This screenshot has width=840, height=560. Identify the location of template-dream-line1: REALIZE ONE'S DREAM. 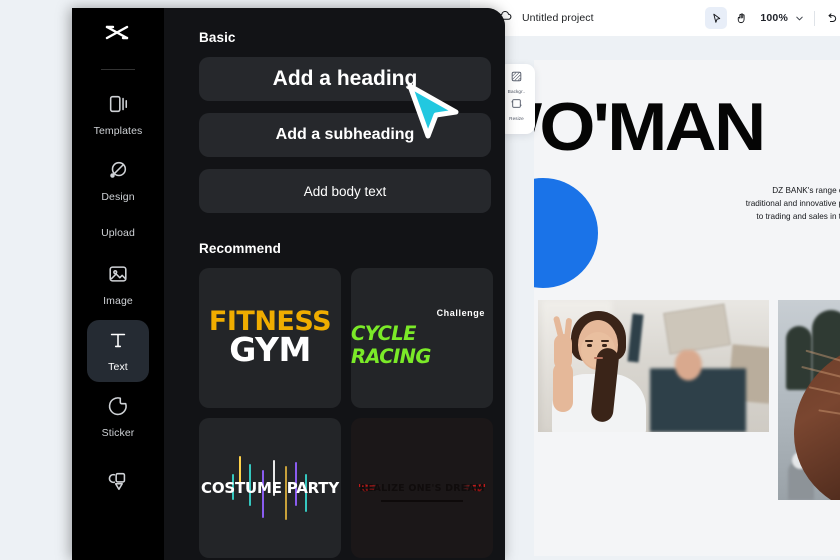
(422, 488).